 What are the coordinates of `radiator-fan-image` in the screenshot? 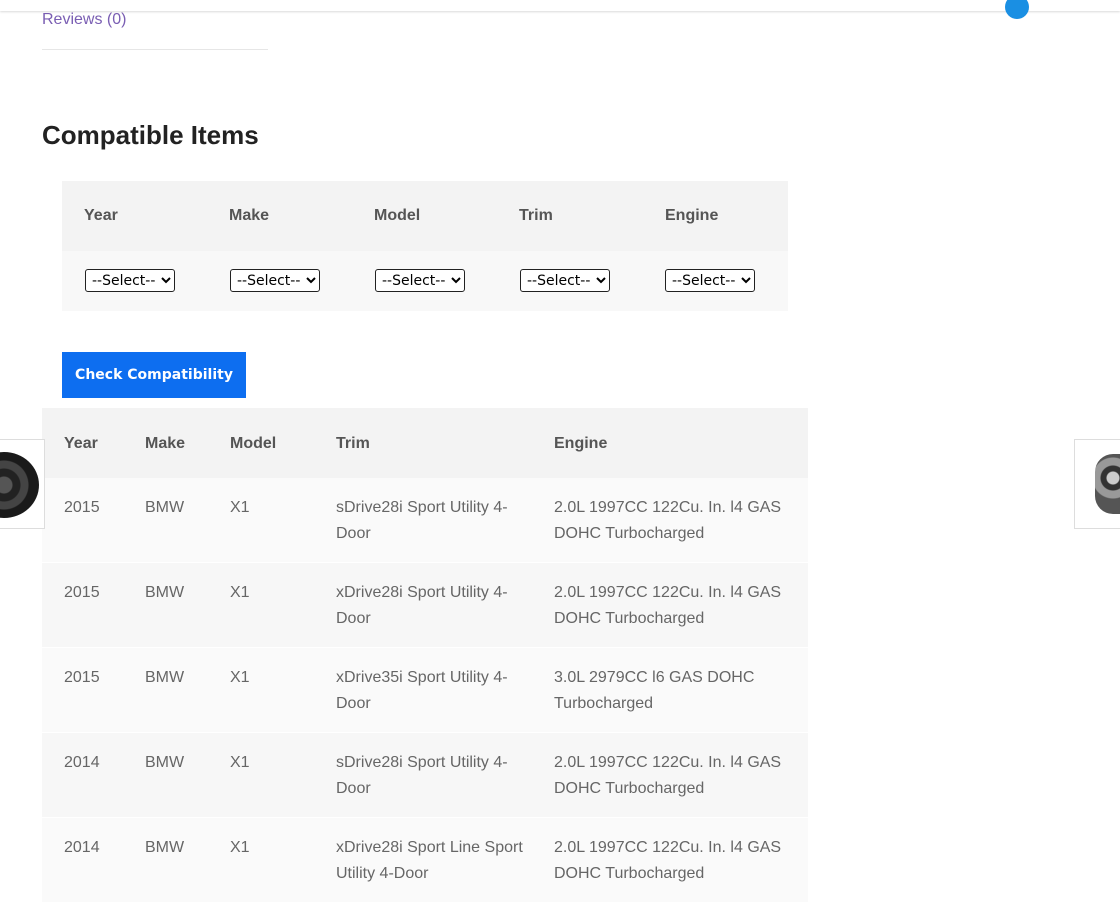 It's located at (19, 485).